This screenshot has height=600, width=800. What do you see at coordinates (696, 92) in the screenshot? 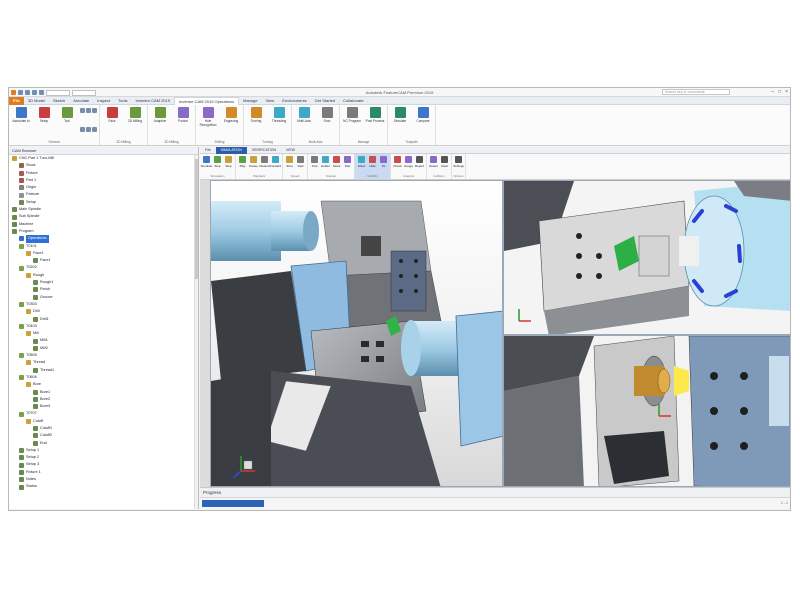
I see `search-input: Search key or commands` at bounding box center [696, 92].